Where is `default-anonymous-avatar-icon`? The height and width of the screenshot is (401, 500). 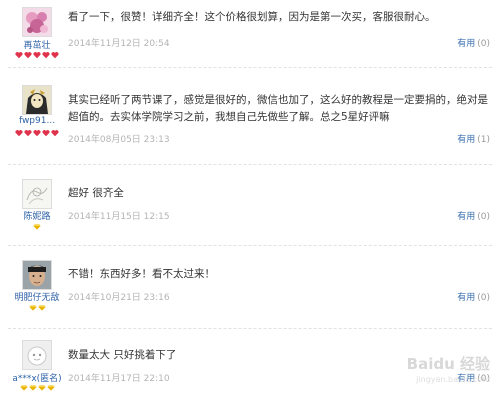 default-anonymous-avatar-icon is located at coordinates (37, 355).